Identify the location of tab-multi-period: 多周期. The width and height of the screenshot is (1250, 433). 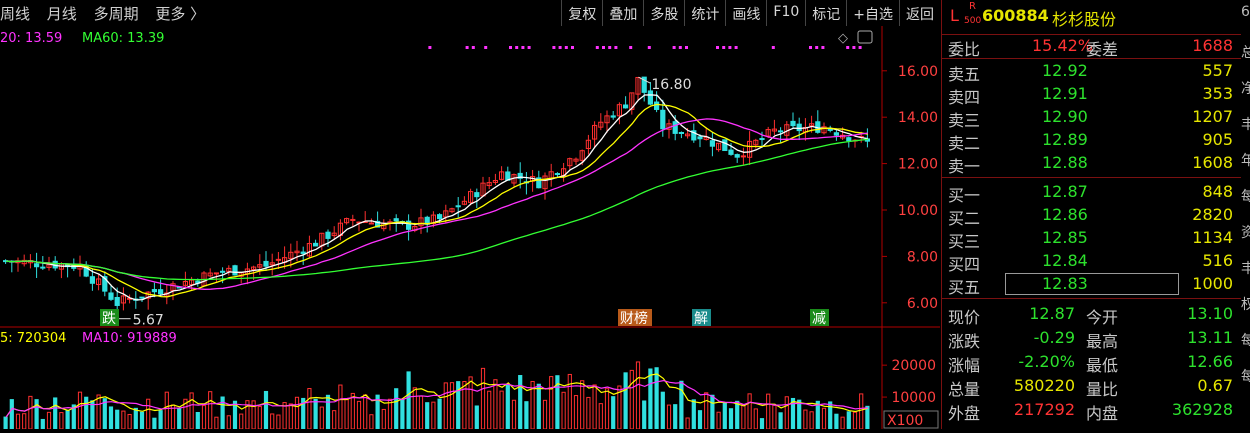
(116, 14).